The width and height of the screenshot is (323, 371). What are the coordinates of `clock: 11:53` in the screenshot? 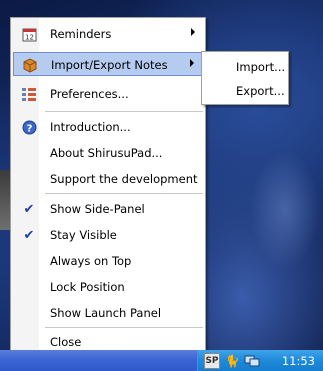 It's located at (298, 361).